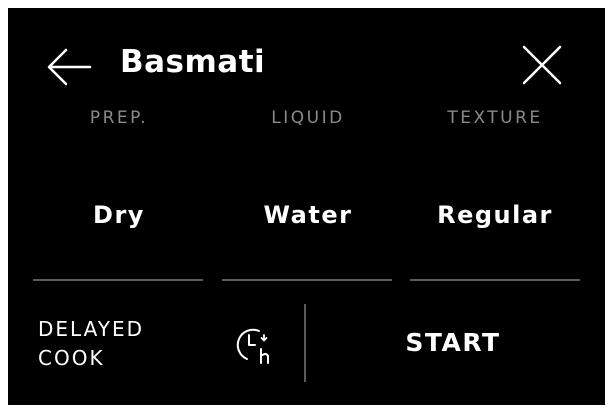 The width and height of the screenshot is (613, 413). I want to click on delayed-cook-button: DELAYED COOK, so click(113, 344).